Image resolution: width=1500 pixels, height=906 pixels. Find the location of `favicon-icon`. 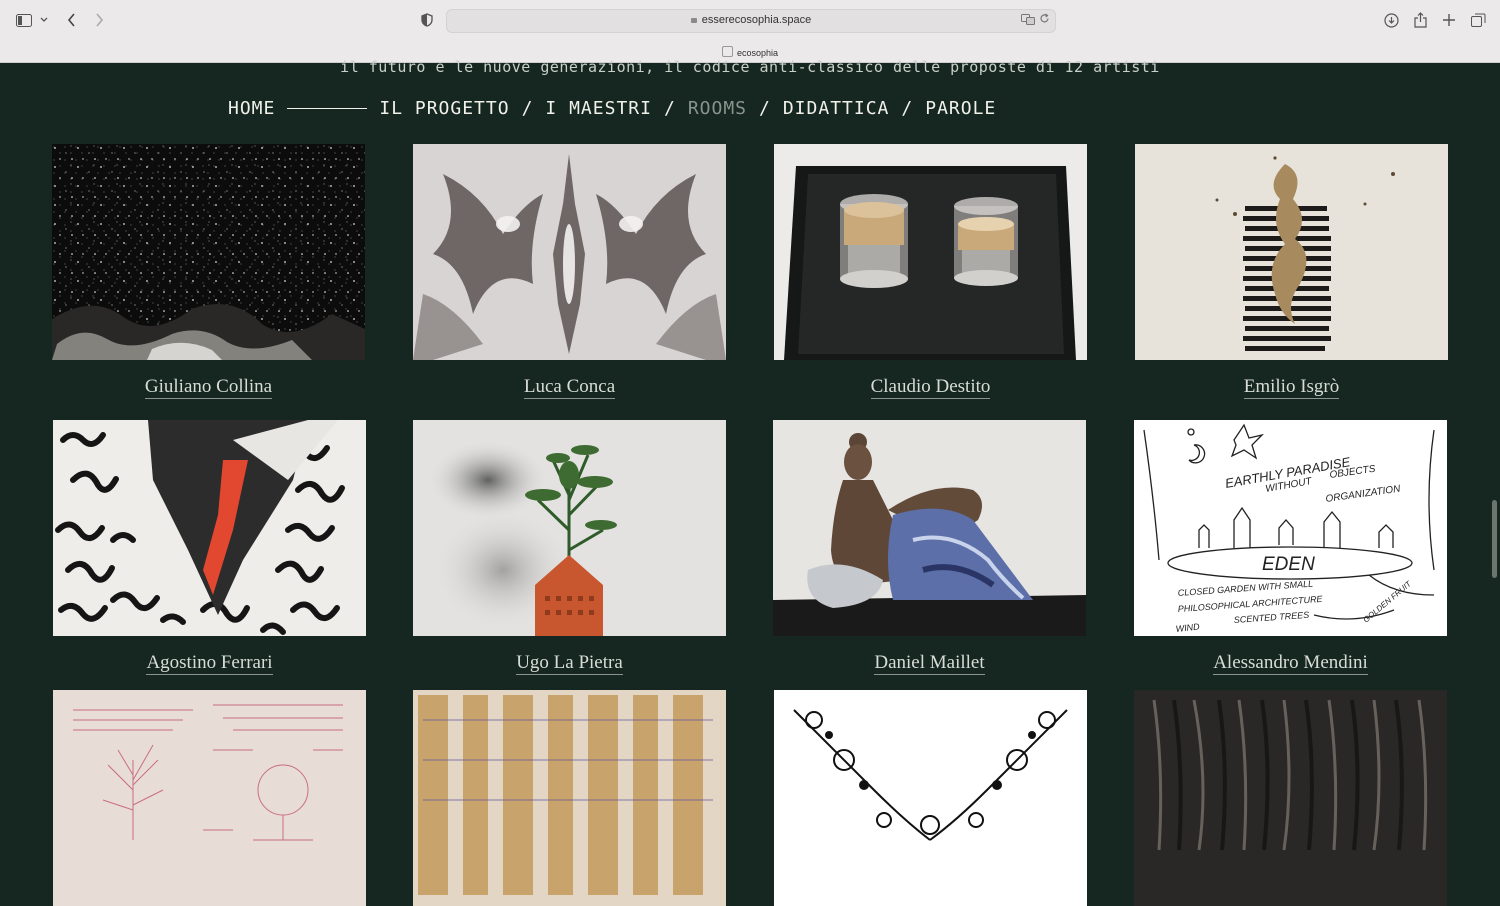

favicon-icon is located at coordinates (727, 51).